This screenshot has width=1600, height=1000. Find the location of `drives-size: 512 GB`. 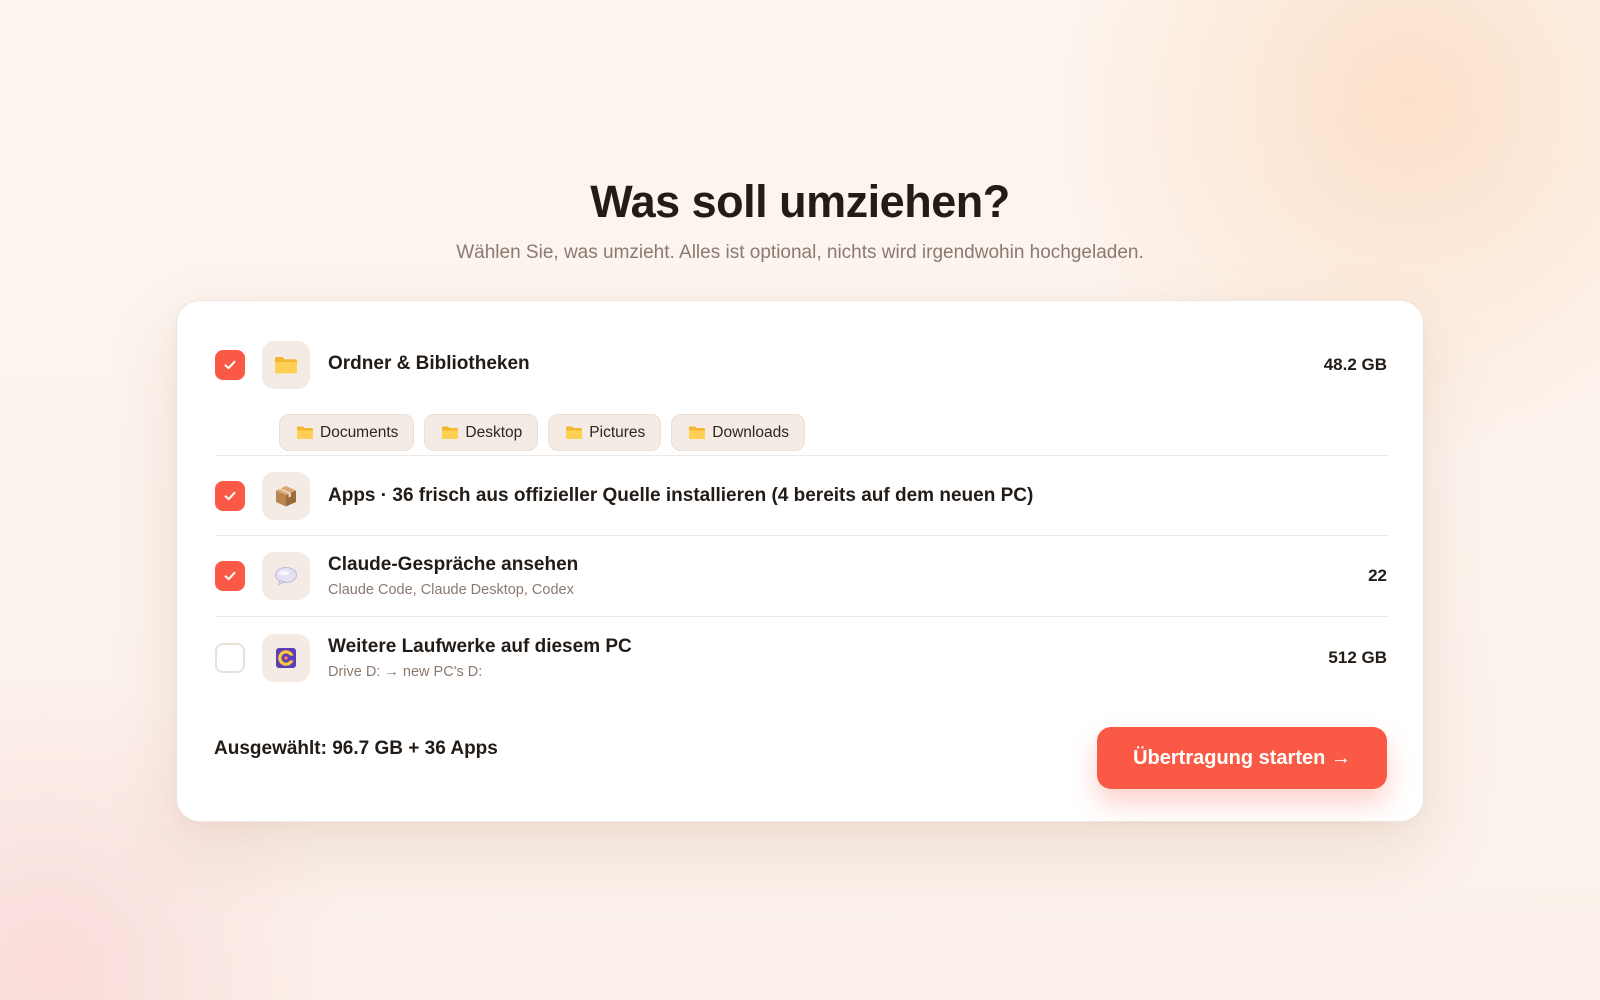

drives-size: 512 GB is located at coordinates (1357, 657).